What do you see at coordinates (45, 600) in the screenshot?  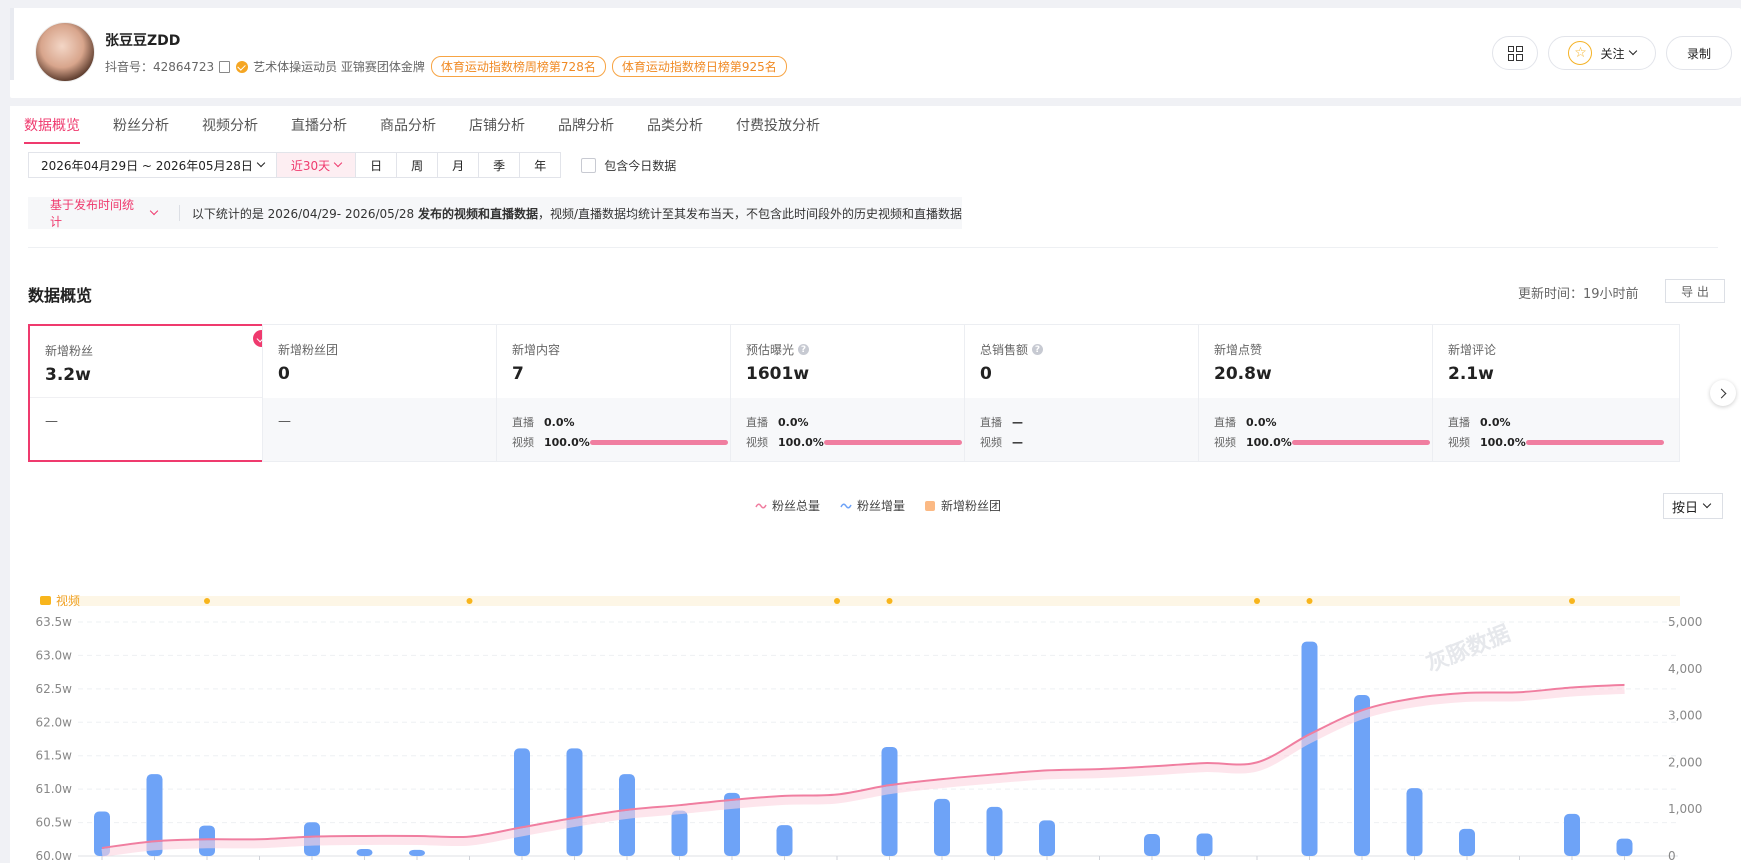 I see `video-icon` at bounding box center [45, 600].